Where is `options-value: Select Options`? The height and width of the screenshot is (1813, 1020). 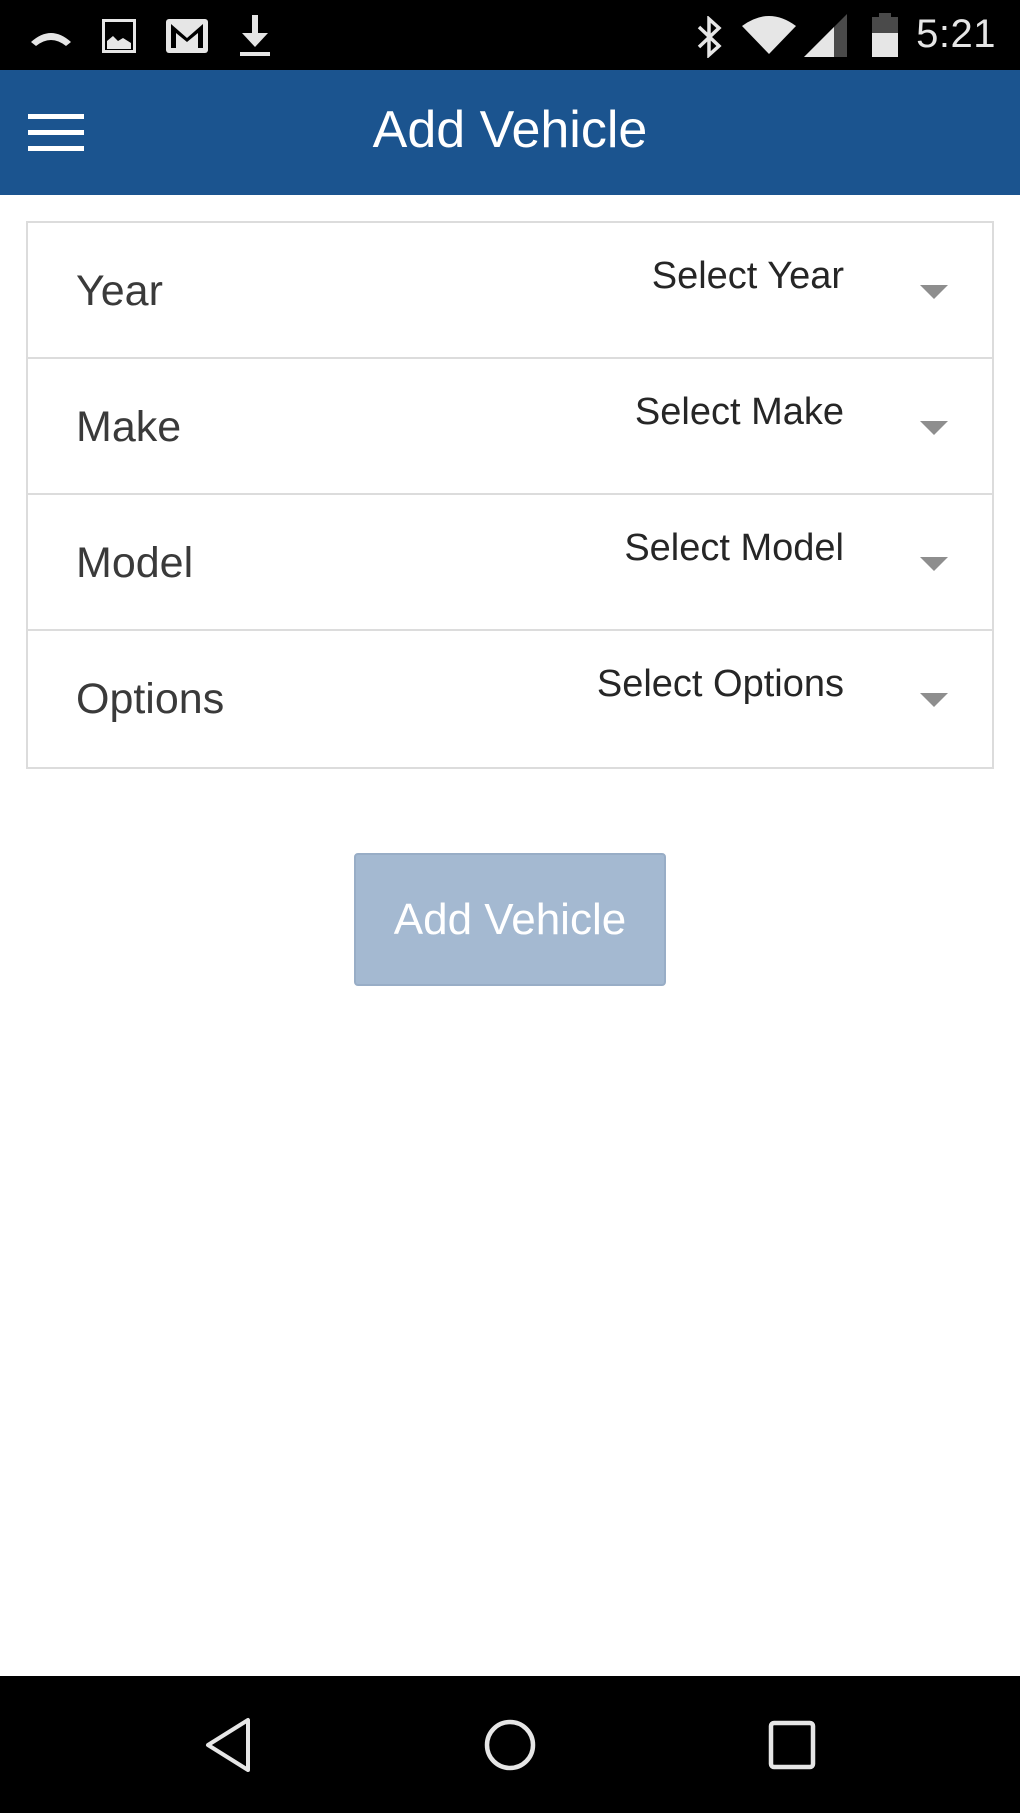 options-value: Select Options is located at coordinates (720, 684).